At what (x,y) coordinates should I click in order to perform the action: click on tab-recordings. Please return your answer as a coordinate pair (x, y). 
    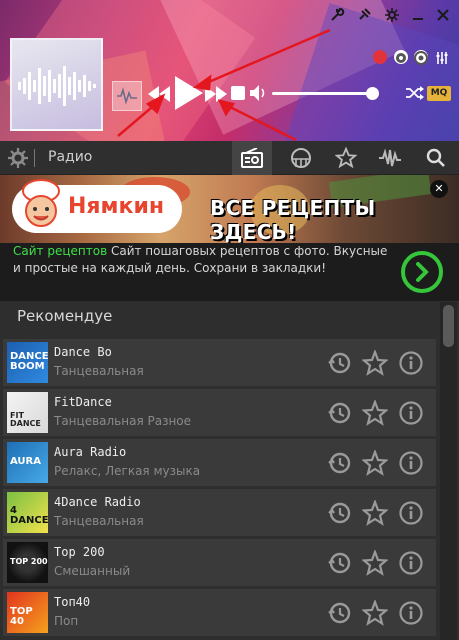
    Looking at the image, I should click on (301, 158).